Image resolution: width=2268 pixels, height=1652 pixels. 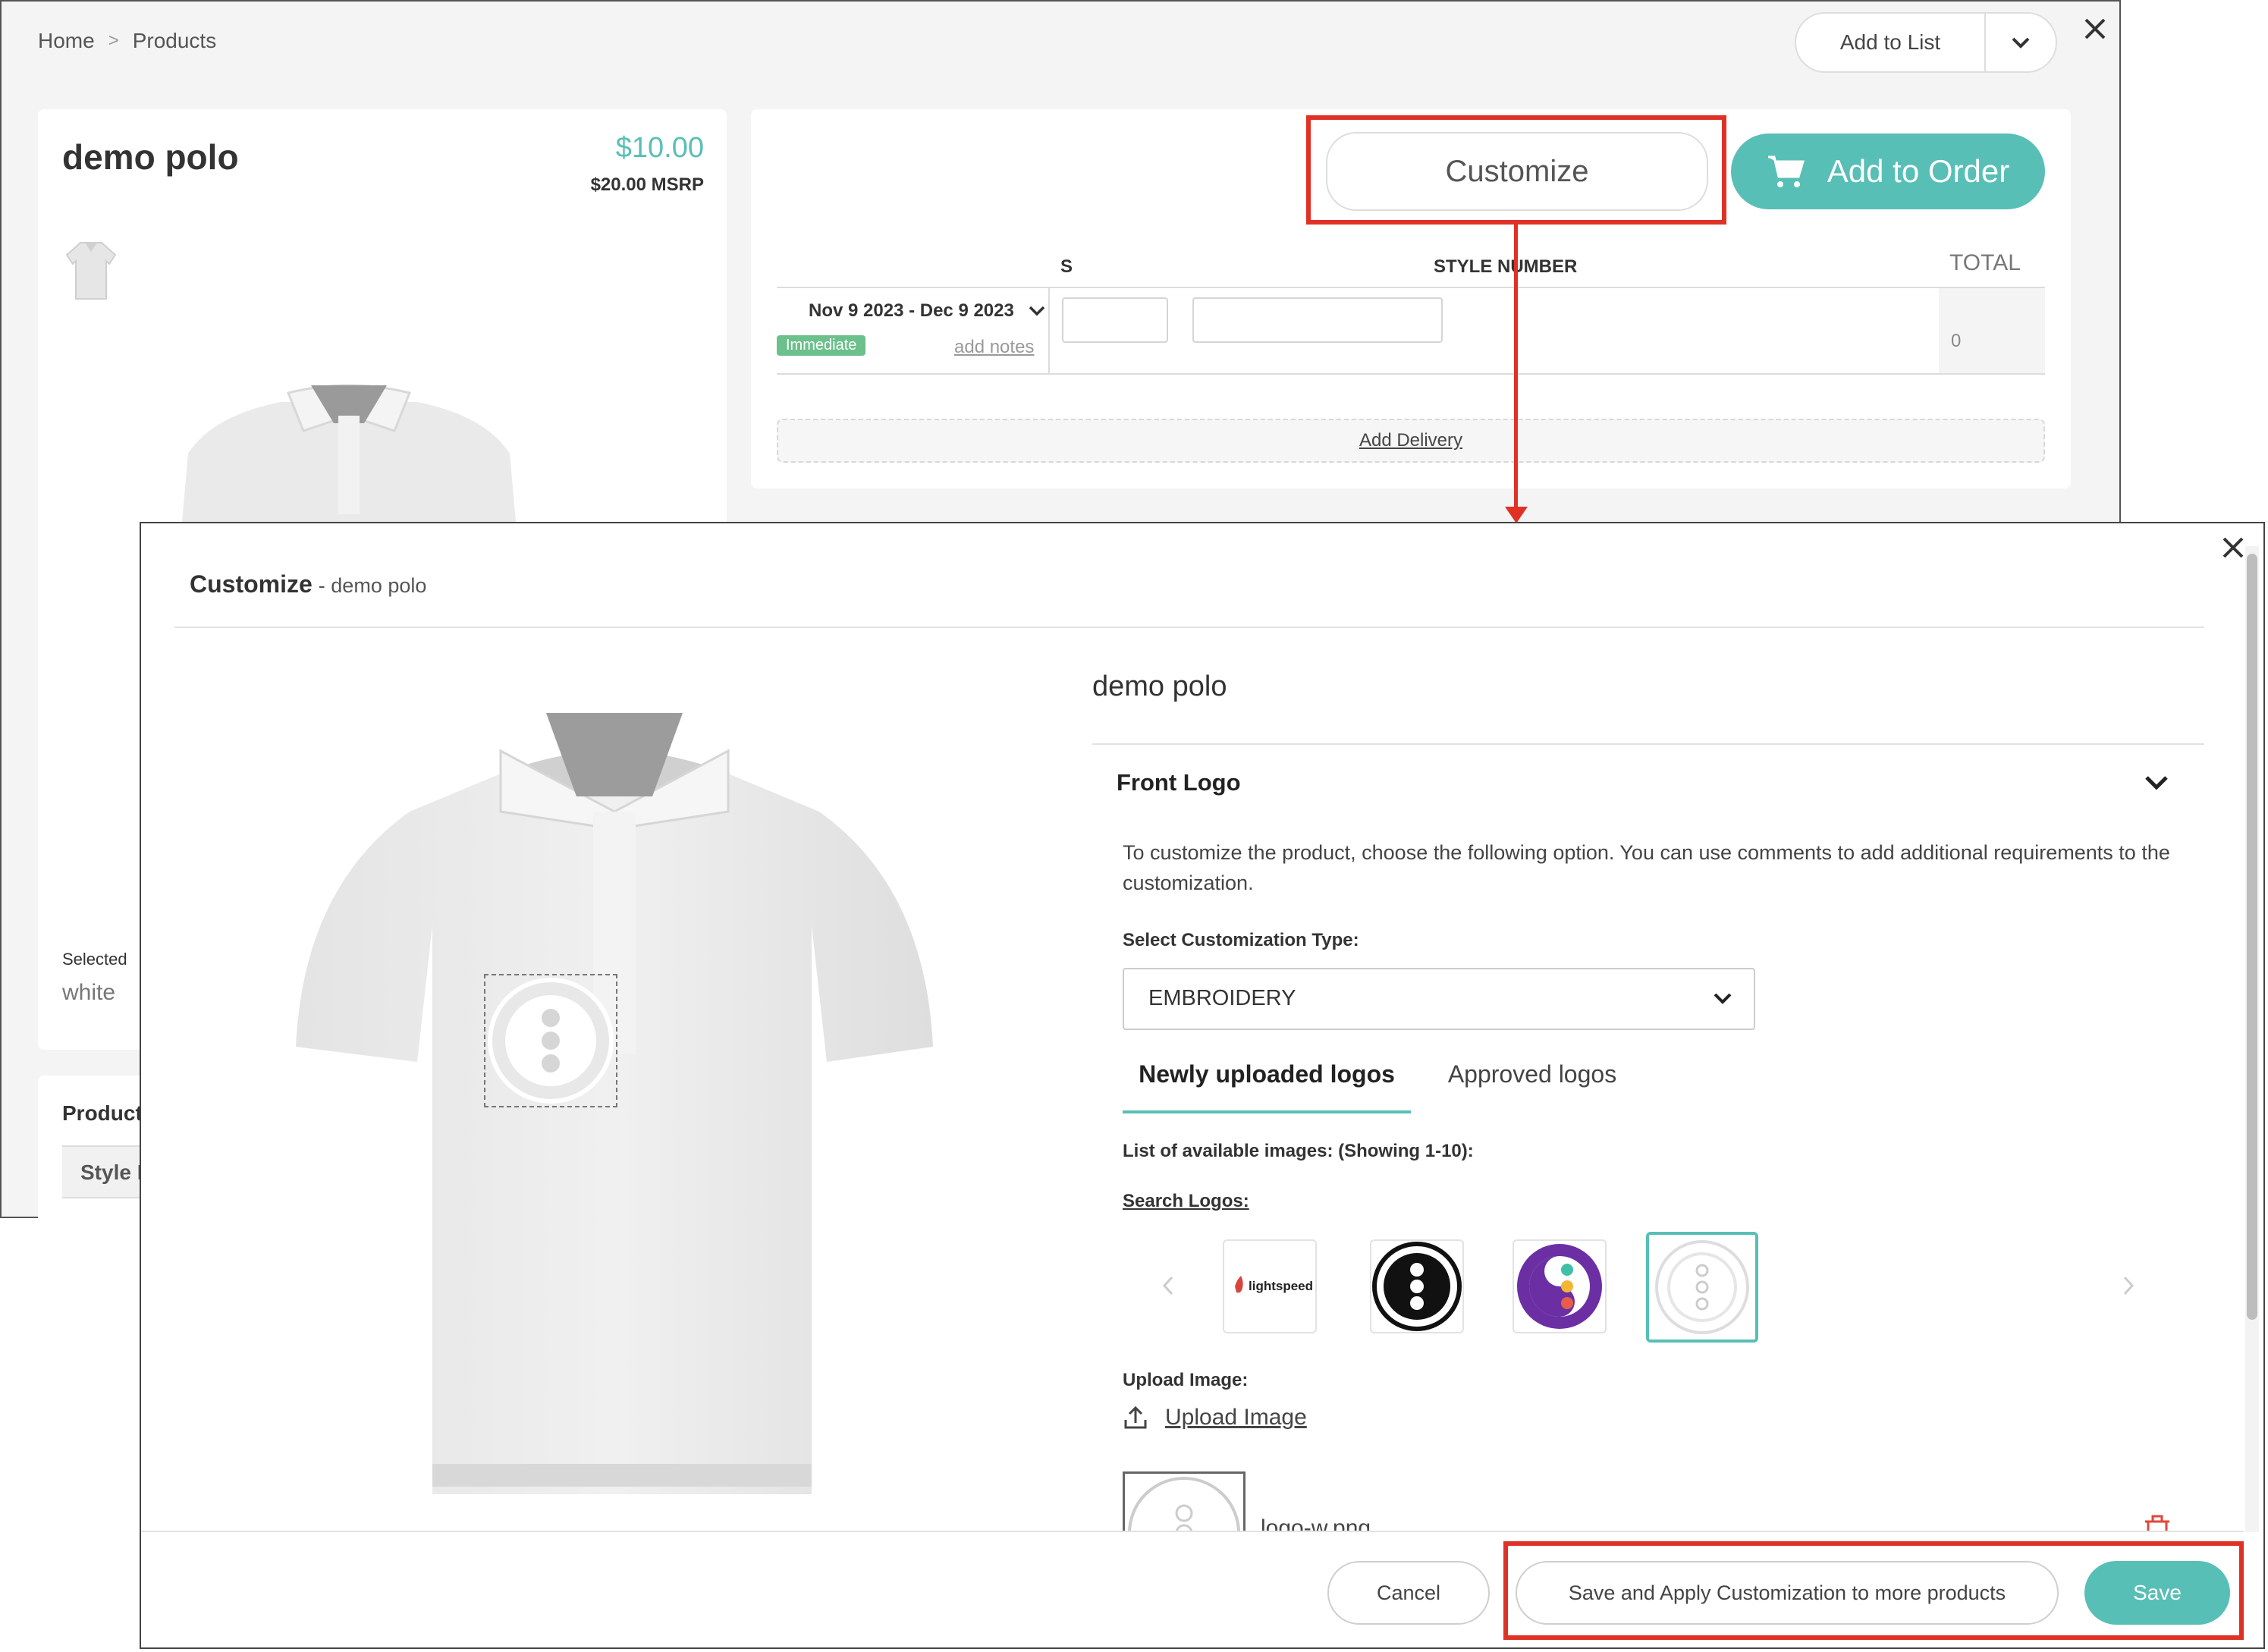 What do you see at coordinates (1066, 267) in the screenshot?
I see `size-column-header: S` at bounding box center [1066, 267].